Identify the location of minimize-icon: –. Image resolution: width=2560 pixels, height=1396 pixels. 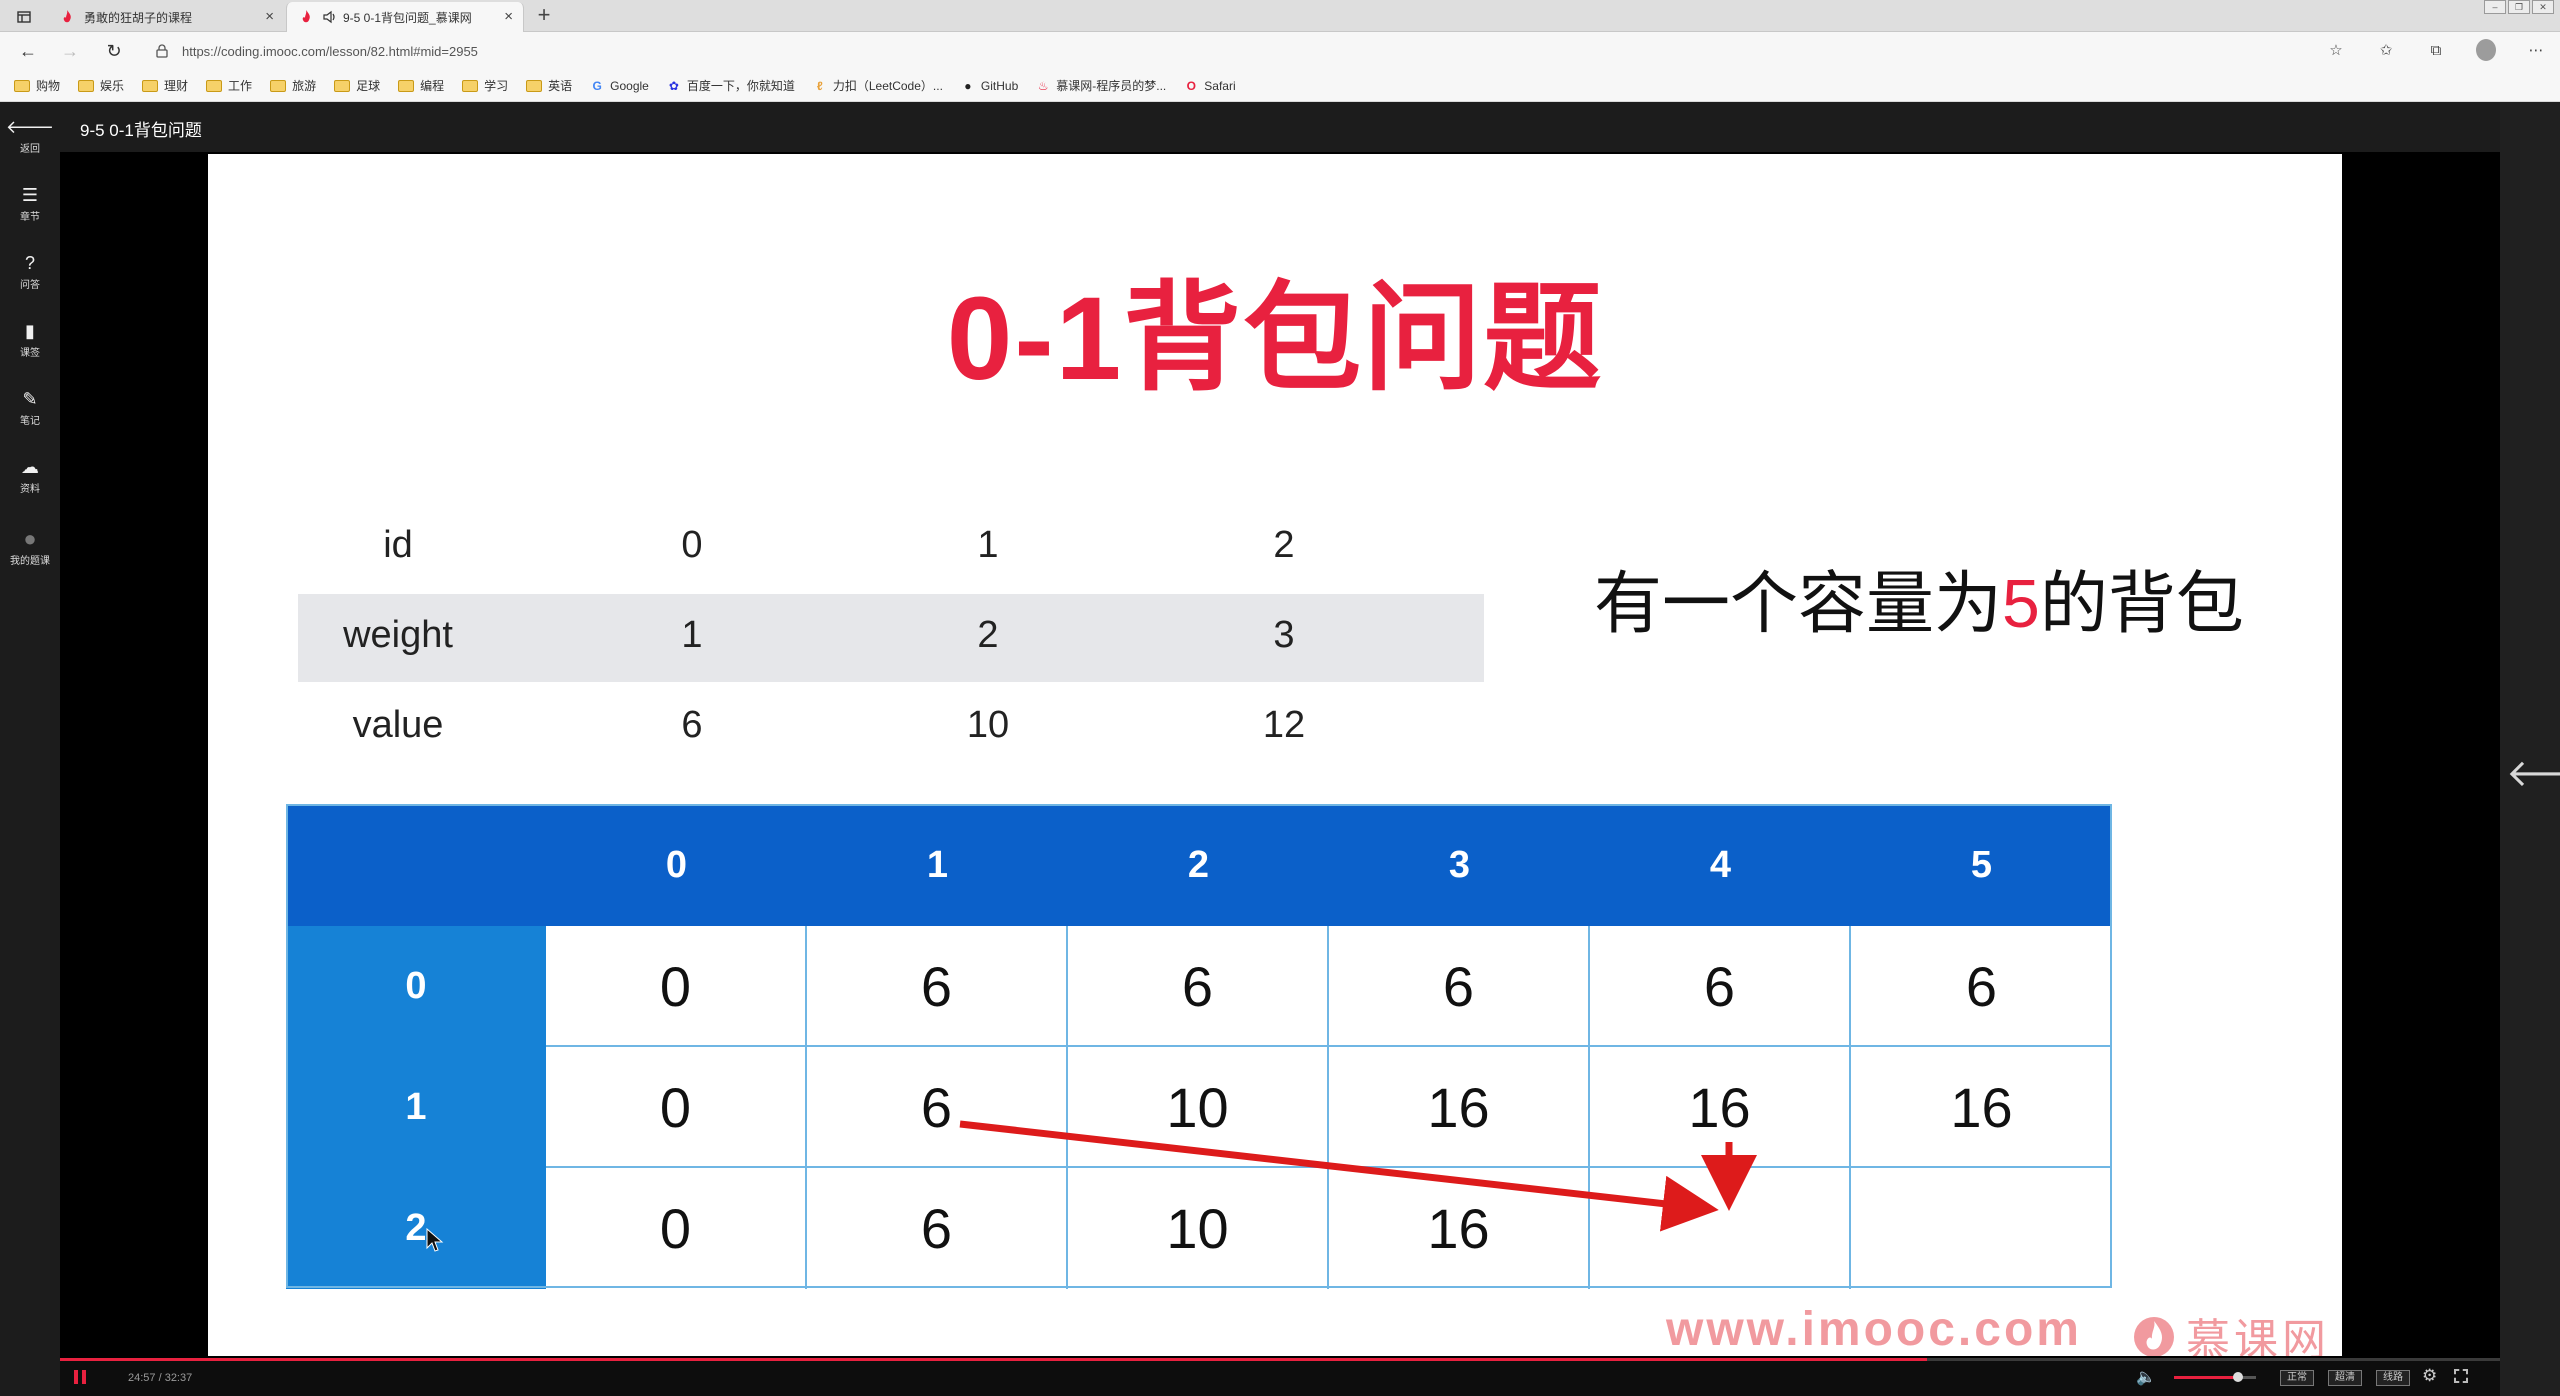
(2495, 7).